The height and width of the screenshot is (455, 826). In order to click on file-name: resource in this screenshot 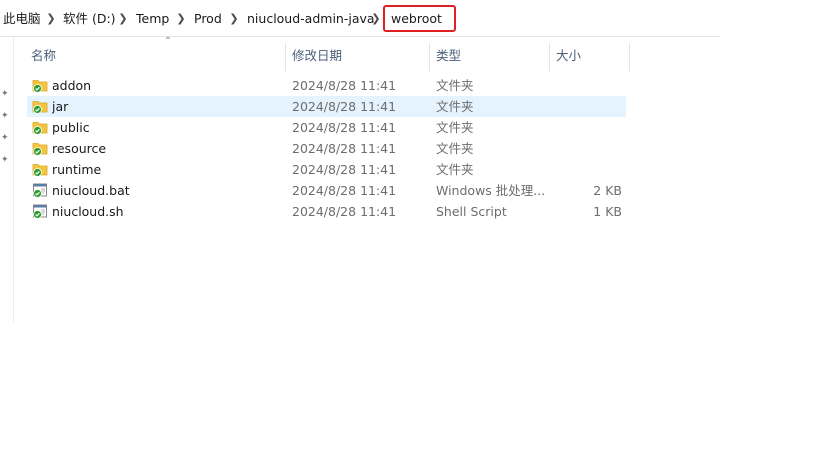, I will do `click(79, 148)`.